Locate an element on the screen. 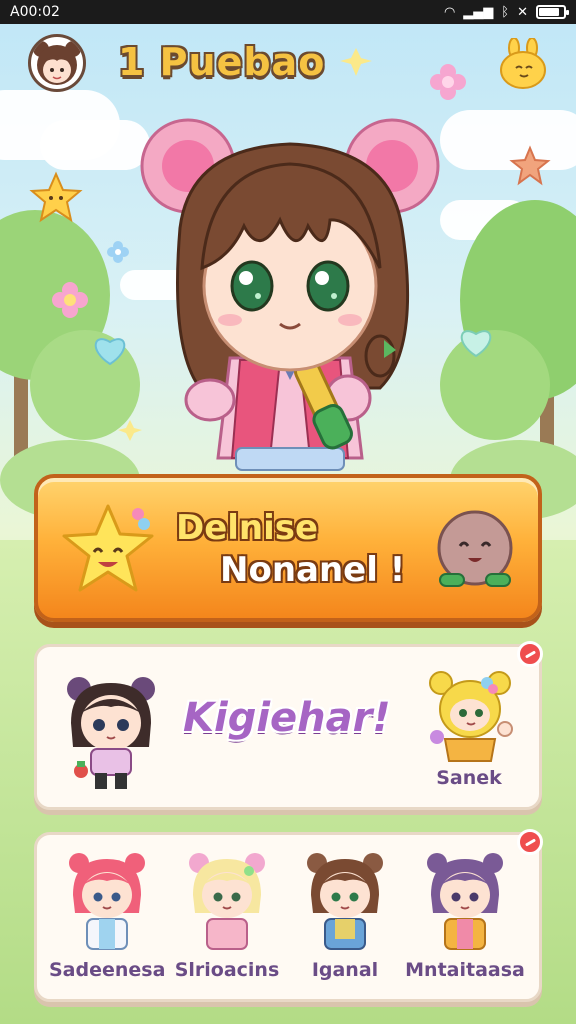  event-banner: Delnise Nonanel ! is located at coordinates (288, 548).